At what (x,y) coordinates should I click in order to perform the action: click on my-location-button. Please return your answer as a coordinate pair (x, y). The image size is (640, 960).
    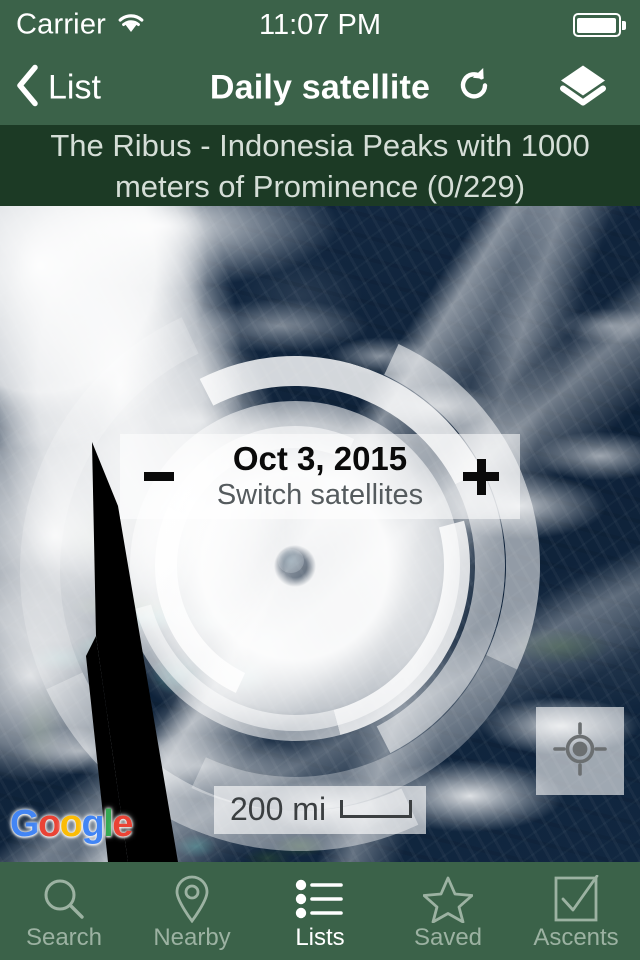
    Looking at the image, I should click on (580, 751).